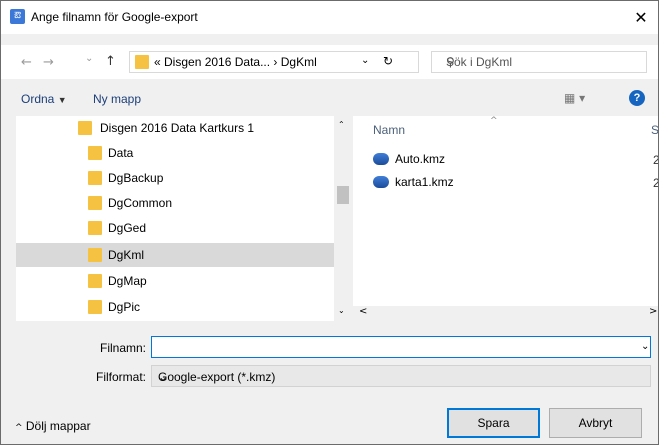  Describe the element at coordinates (19, 428) in the screenshot. I see `chevron-up-icon: ^` at that location.